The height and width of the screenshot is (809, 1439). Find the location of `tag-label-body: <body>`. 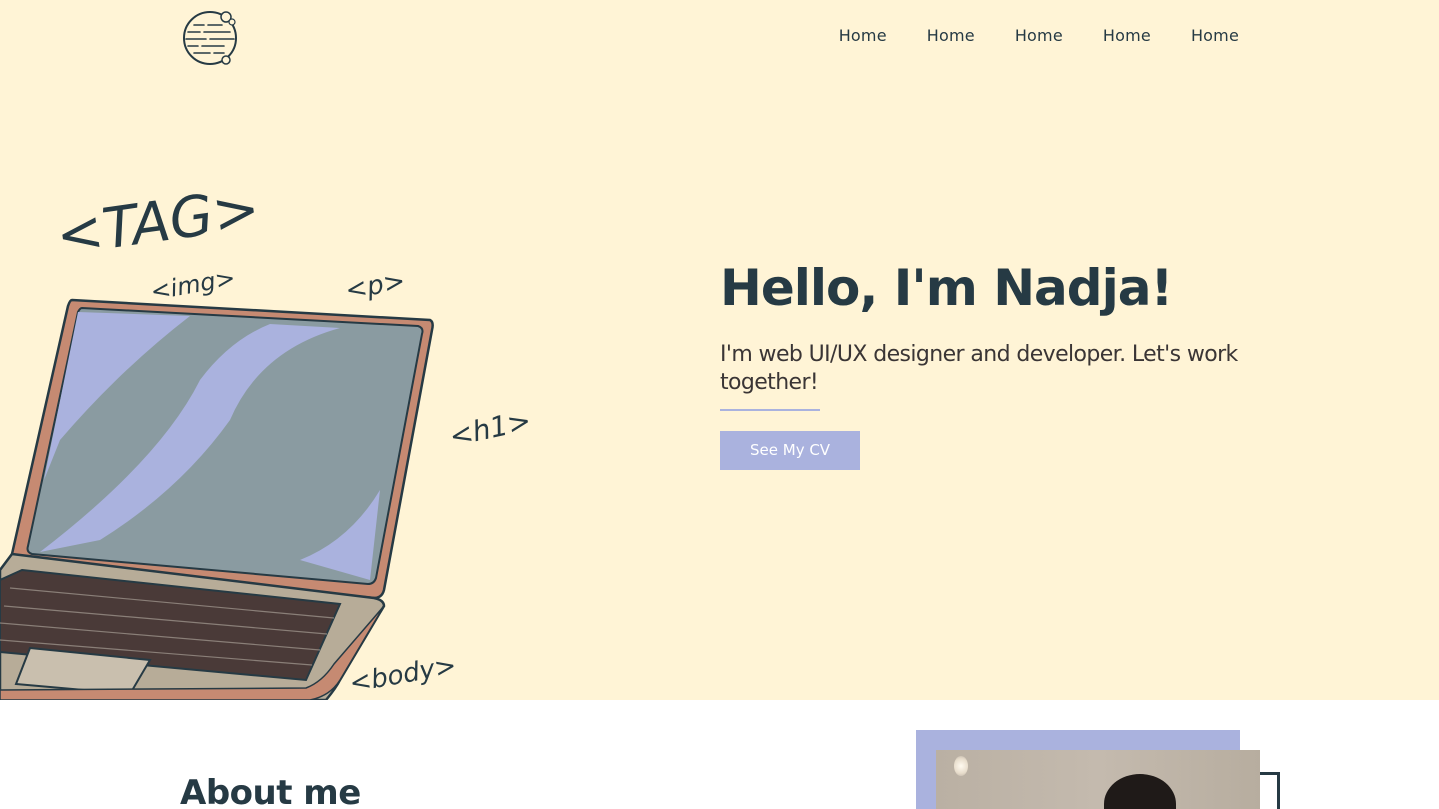

tag-label-body: <body> is located at coordinates (402, 675).